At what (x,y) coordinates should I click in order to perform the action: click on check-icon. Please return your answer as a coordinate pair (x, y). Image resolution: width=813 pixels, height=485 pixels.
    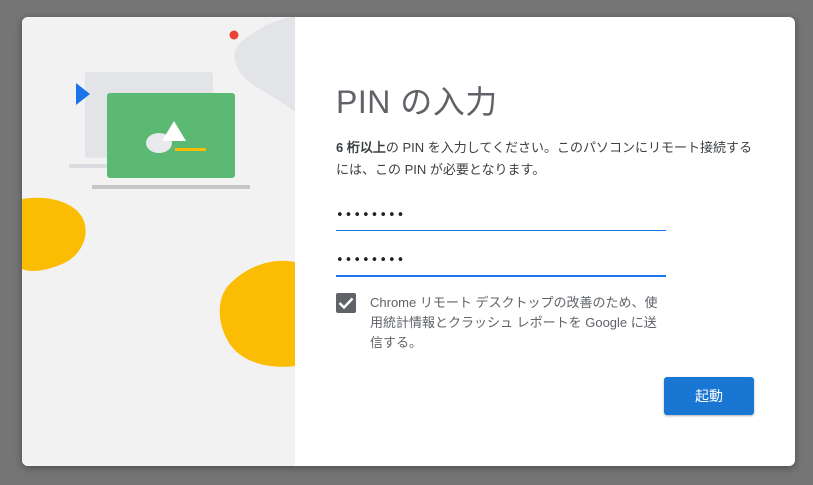
    Looking at the image, I should click on (346, 303).